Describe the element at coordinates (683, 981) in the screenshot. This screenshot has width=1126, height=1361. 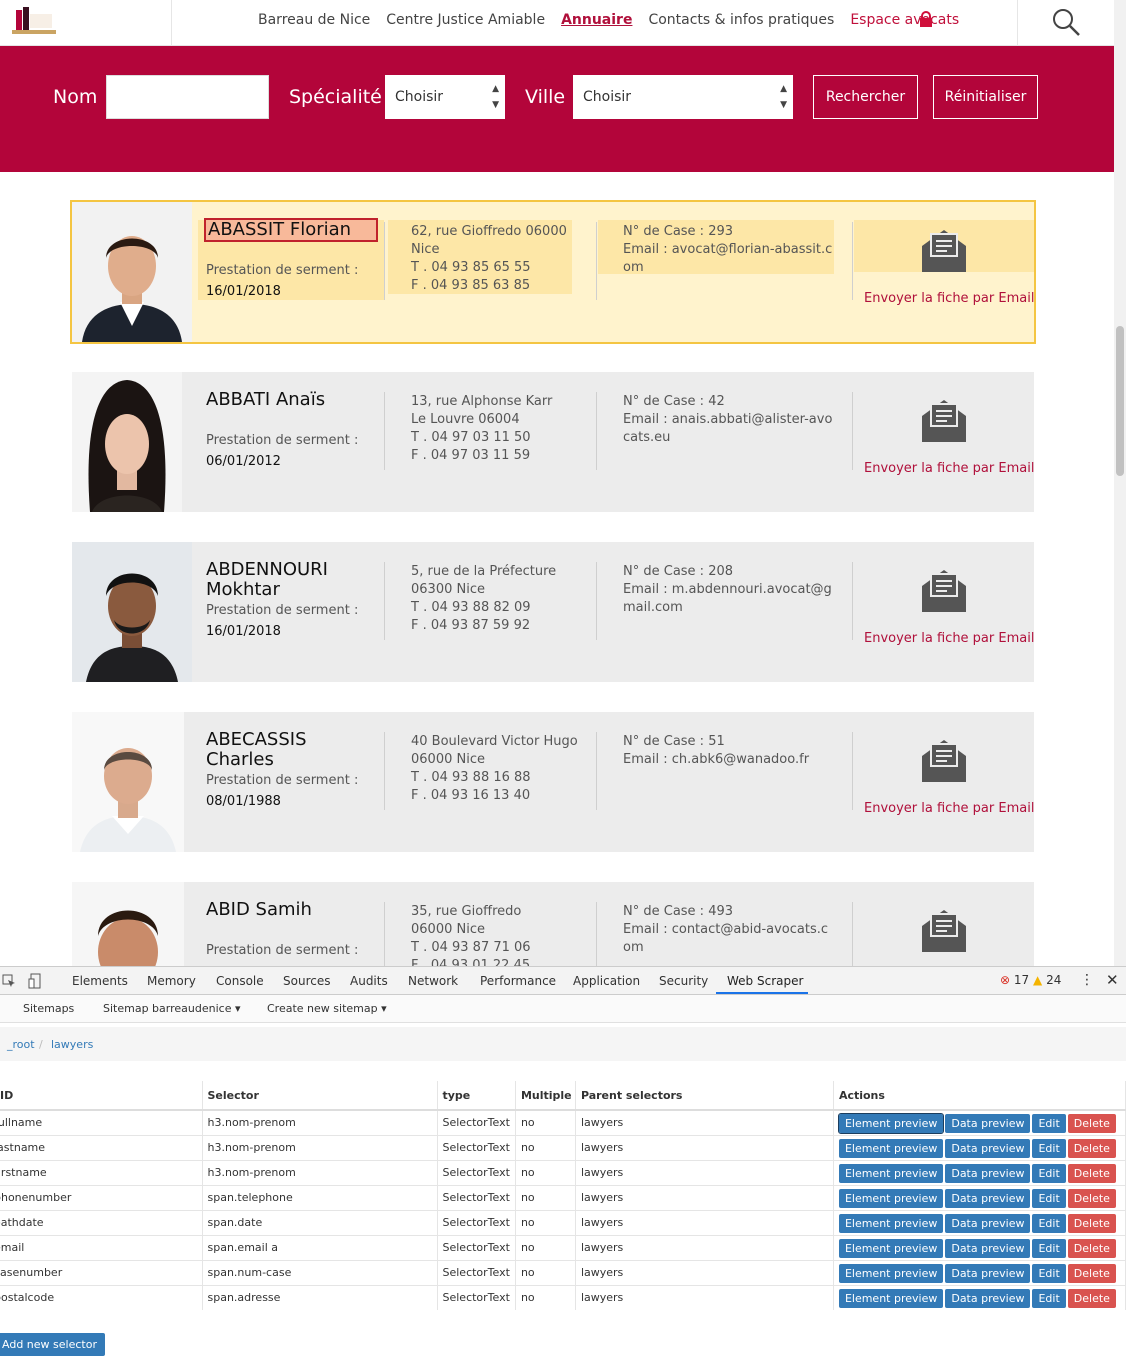
I see `tab-security: Security` at that location.